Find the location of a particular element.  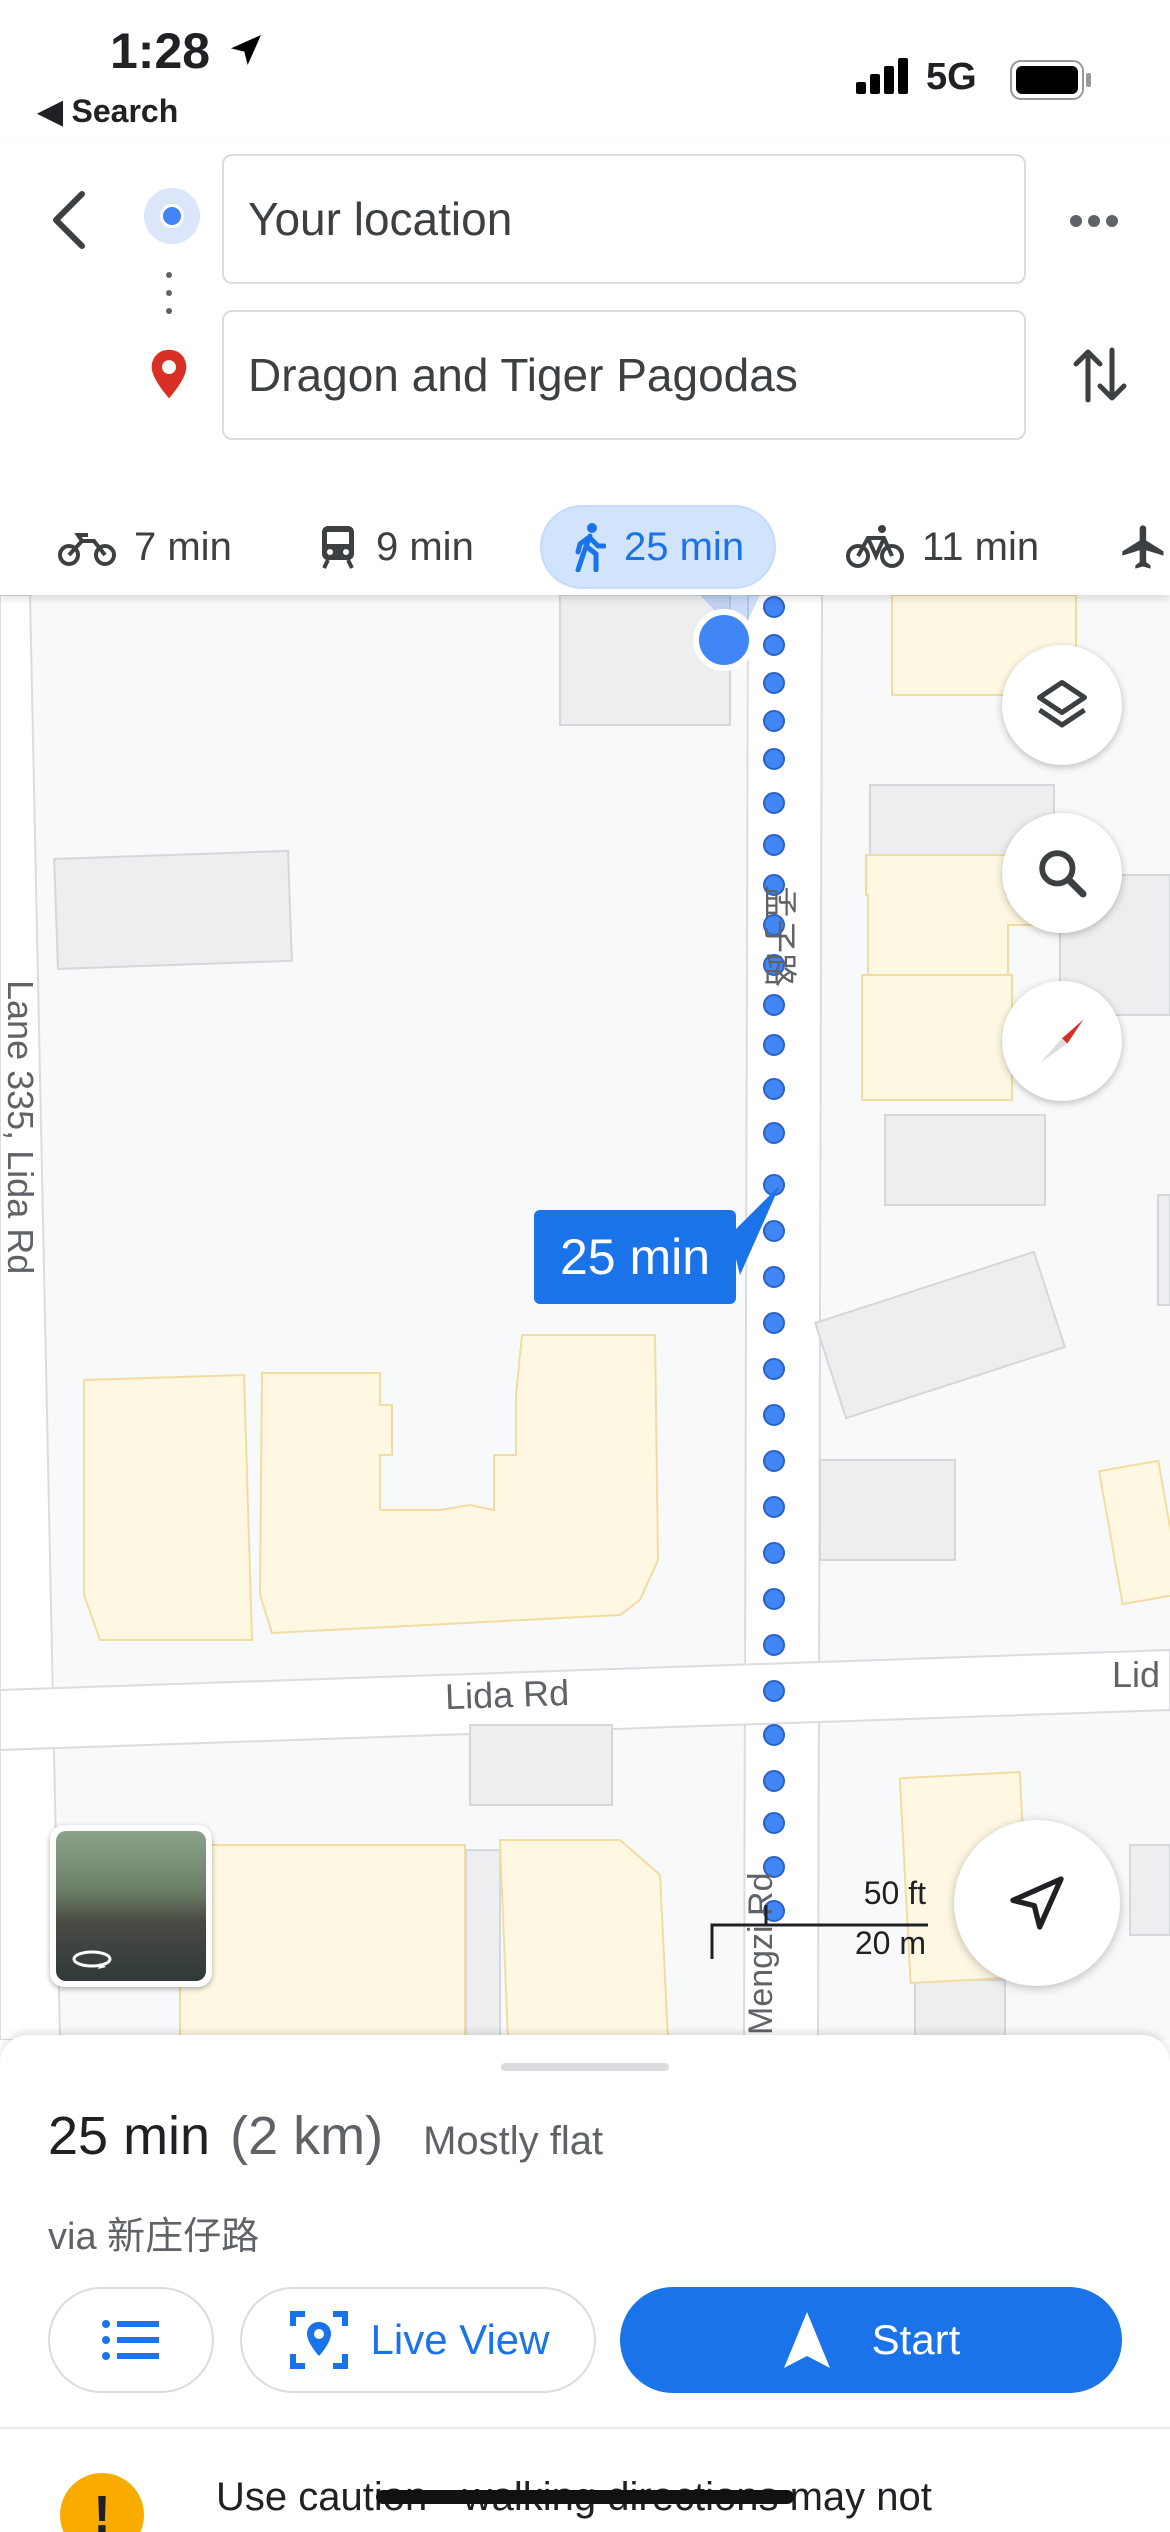

compass-button is located at coordinates (1062, 1041).